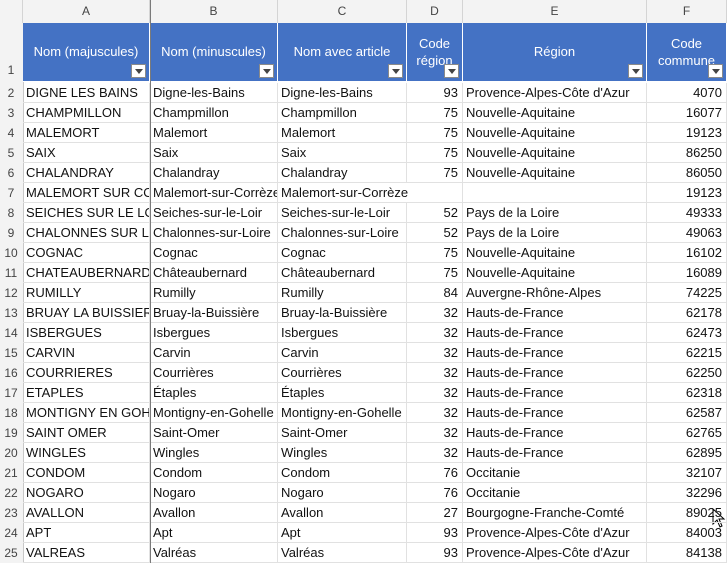  I want to click on table-cell: Champmillon, so click(342, 113).